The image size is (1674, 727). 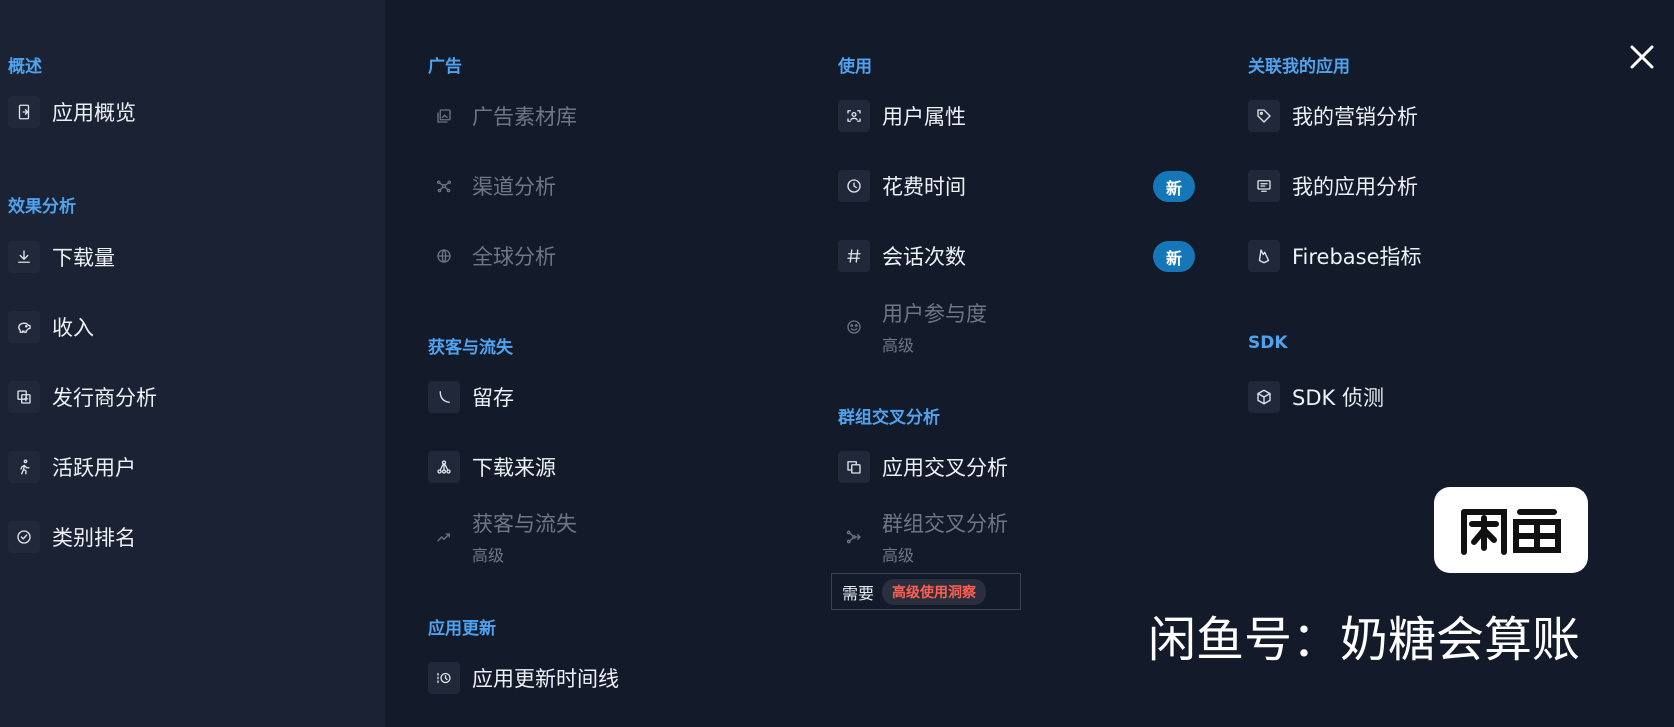 I want to click on menu-item-sdk-detection: SDK 侦测, so click(x=1316, y=397).